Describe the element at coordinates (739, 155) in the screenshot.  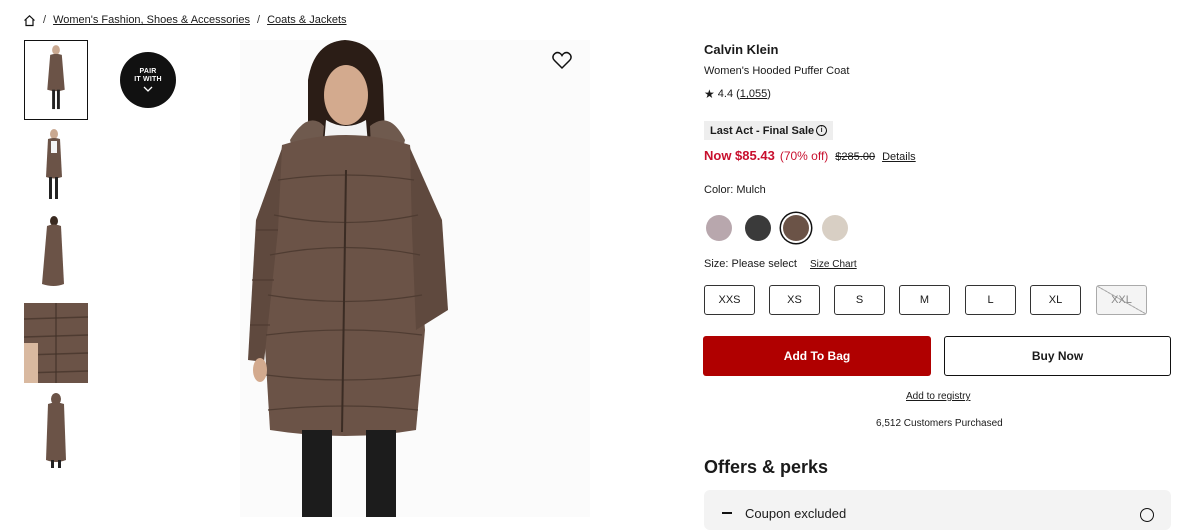
I see `sale-price: Now $85.43` at that location.